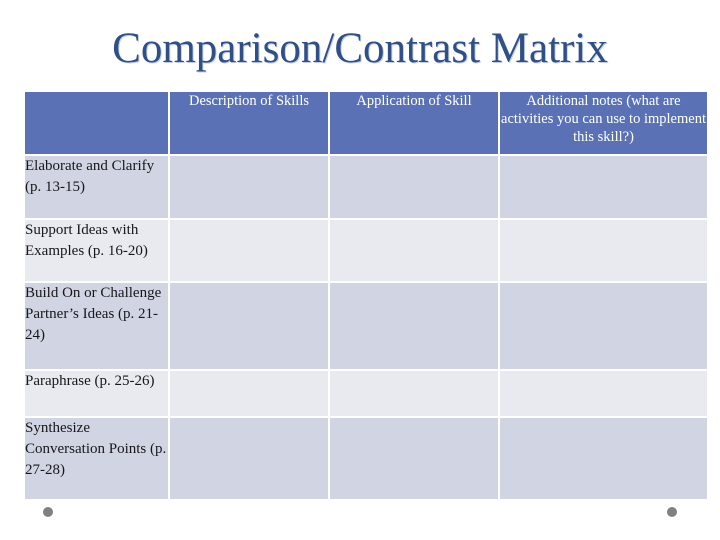  What do you see at coordinates (672, 512) in the screenshot?
I see `bullet-dot-right-icon` at bounding box center [672, 512].